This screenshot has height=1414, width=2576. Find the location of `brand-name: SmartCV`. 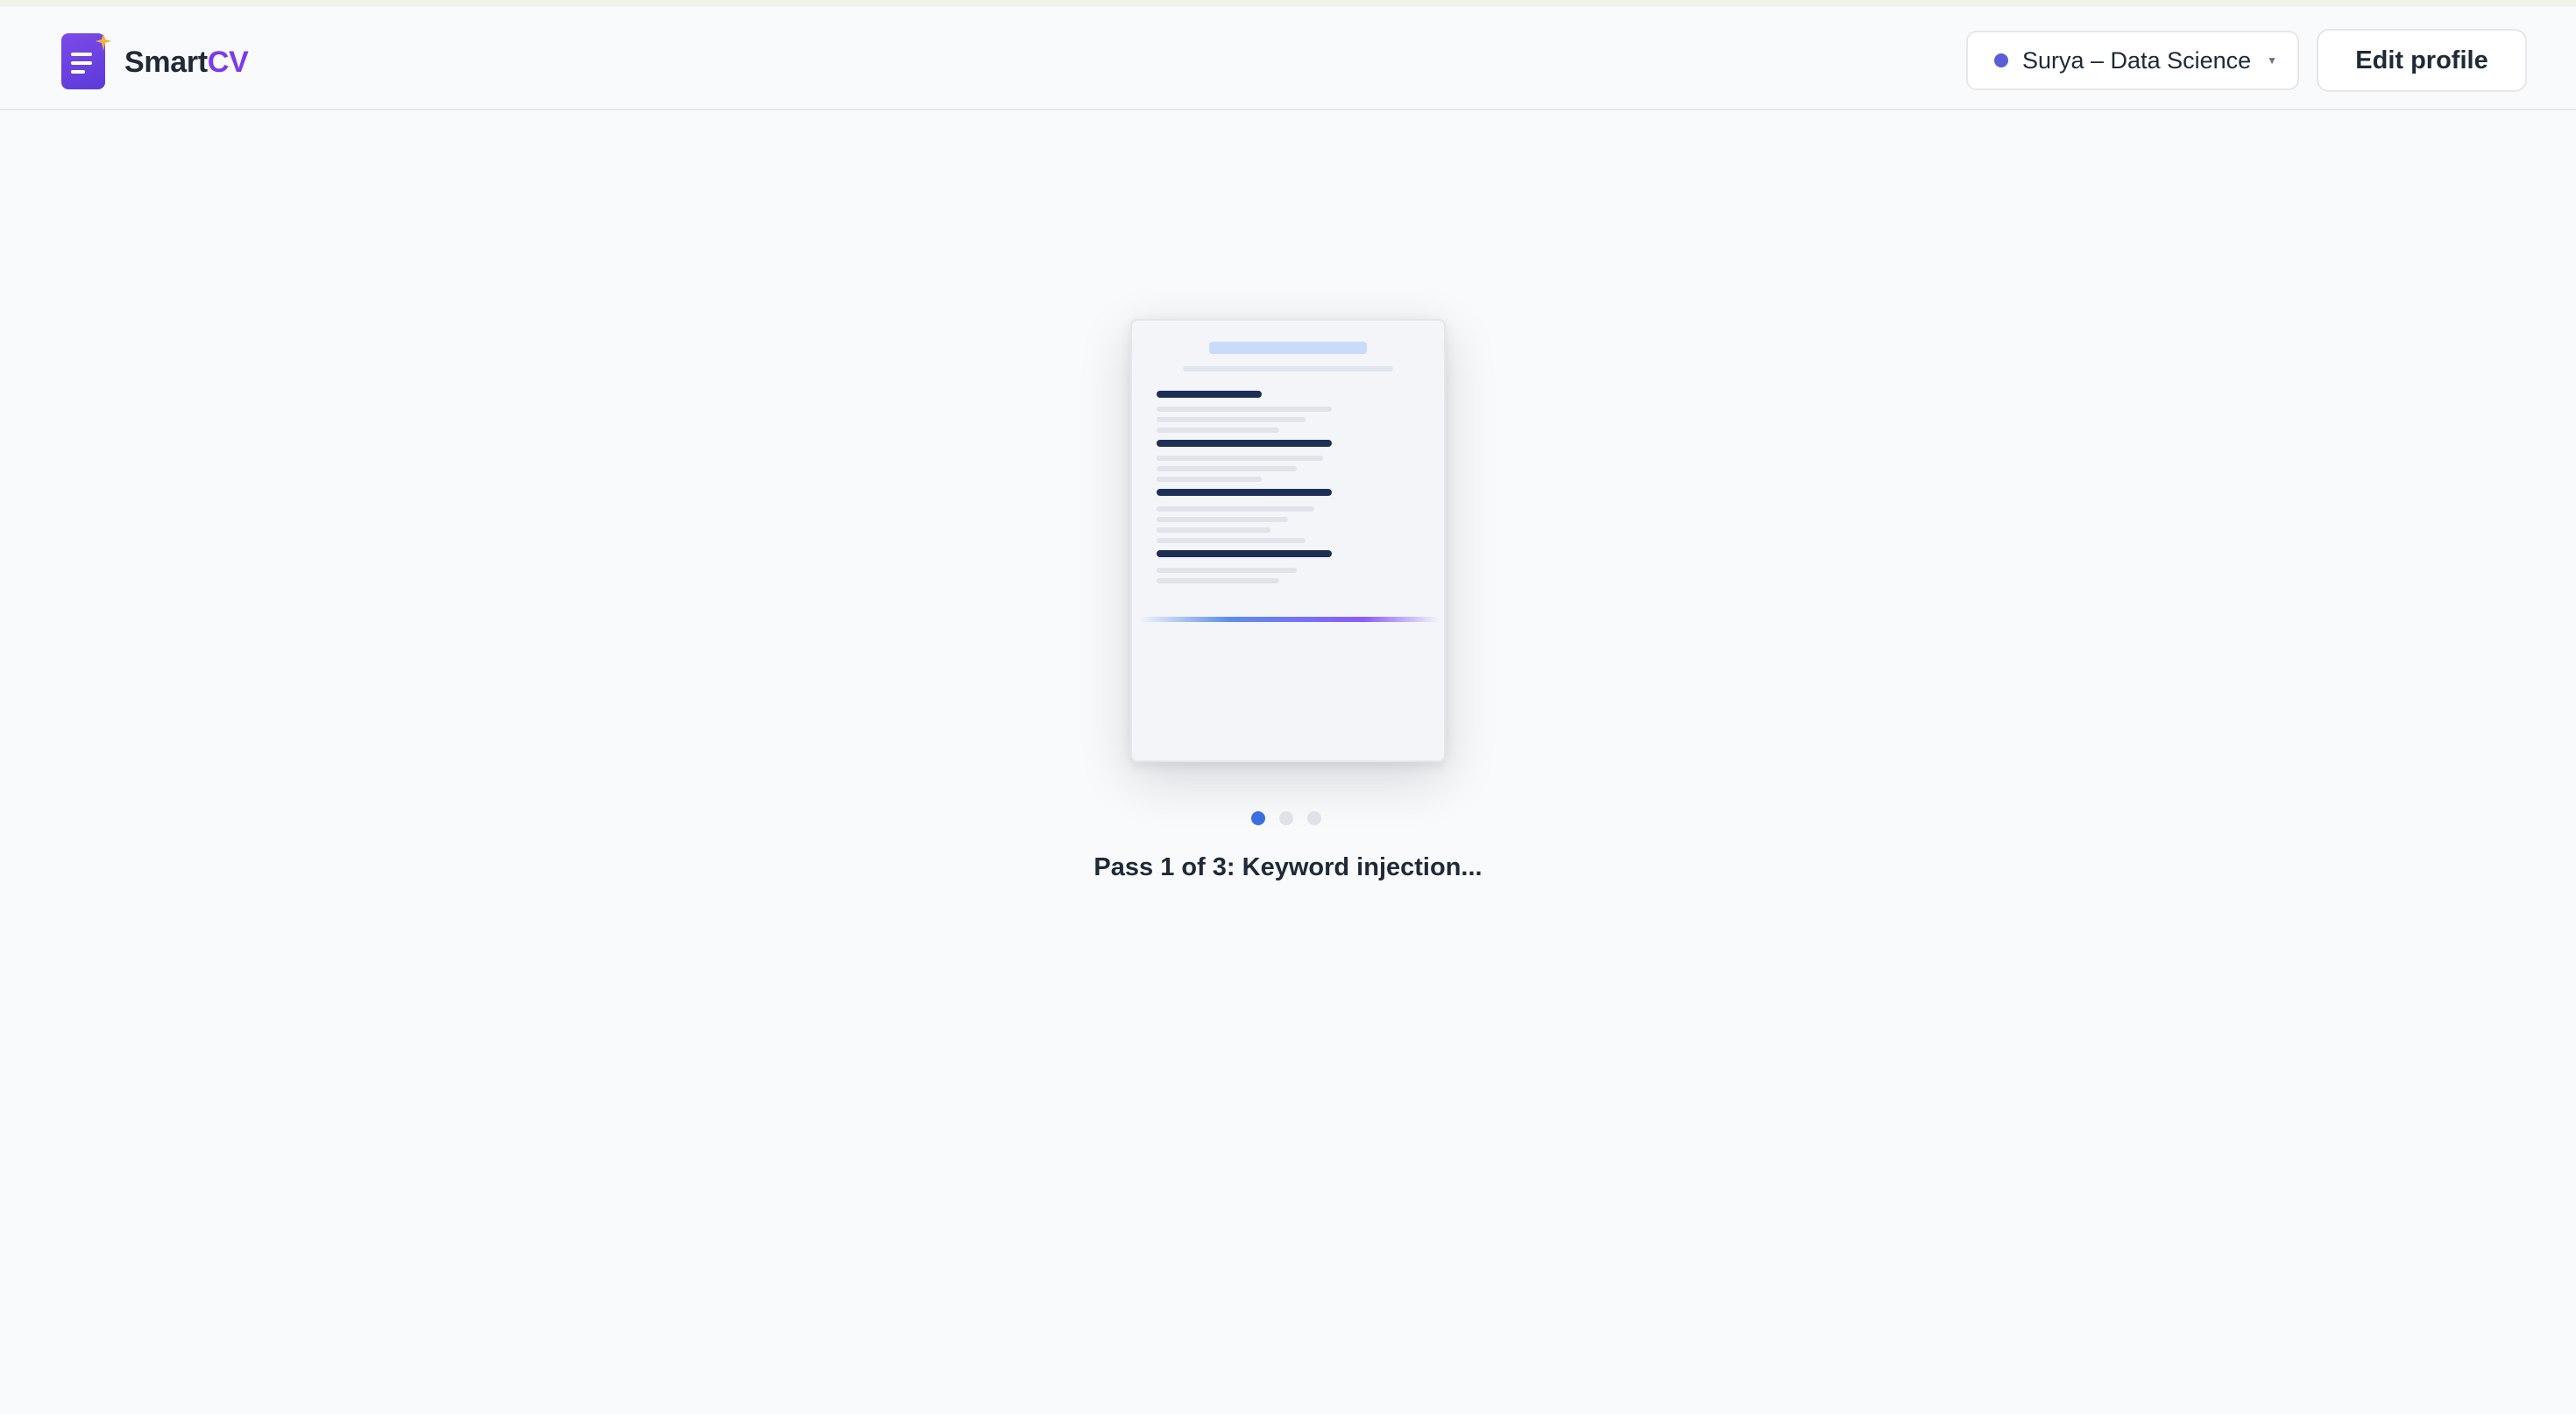

brand-name: SmartCV is located at coordinates (186, 63).